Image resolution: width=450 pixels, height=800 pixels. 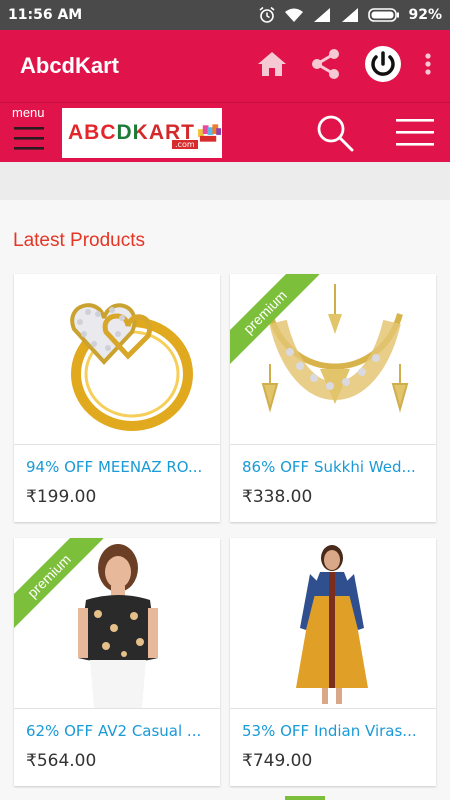 I want to click on next-card-ribbon-peek, so click(x=305, y=798).